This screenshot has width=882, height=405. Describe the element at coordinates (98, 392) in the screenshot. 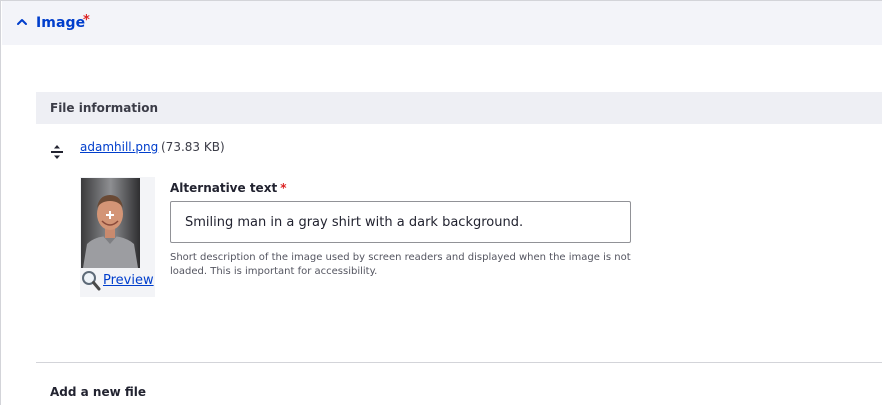

I see `add-new-file-label: Add a new file` at that location.